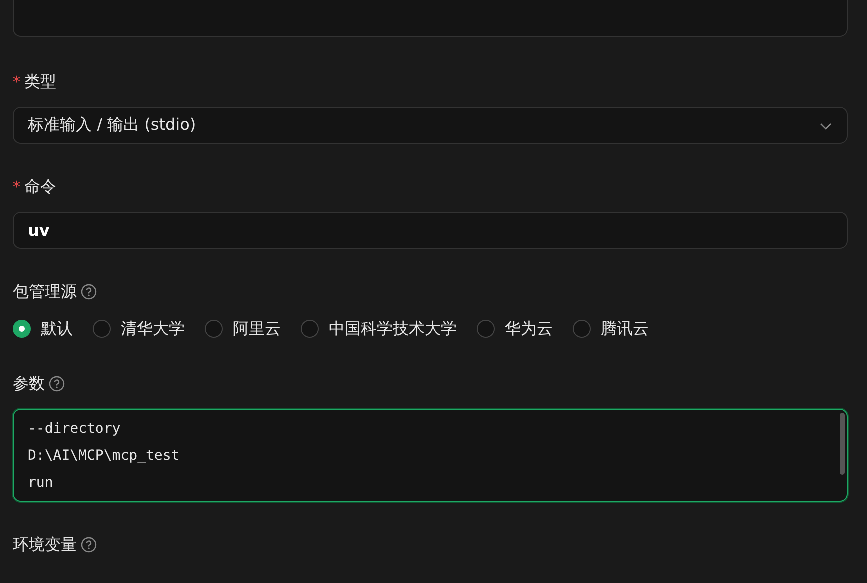  Describe the element at coordinates (842, 444) in the screenshot. I see `scrollbar-thumb` at that location.